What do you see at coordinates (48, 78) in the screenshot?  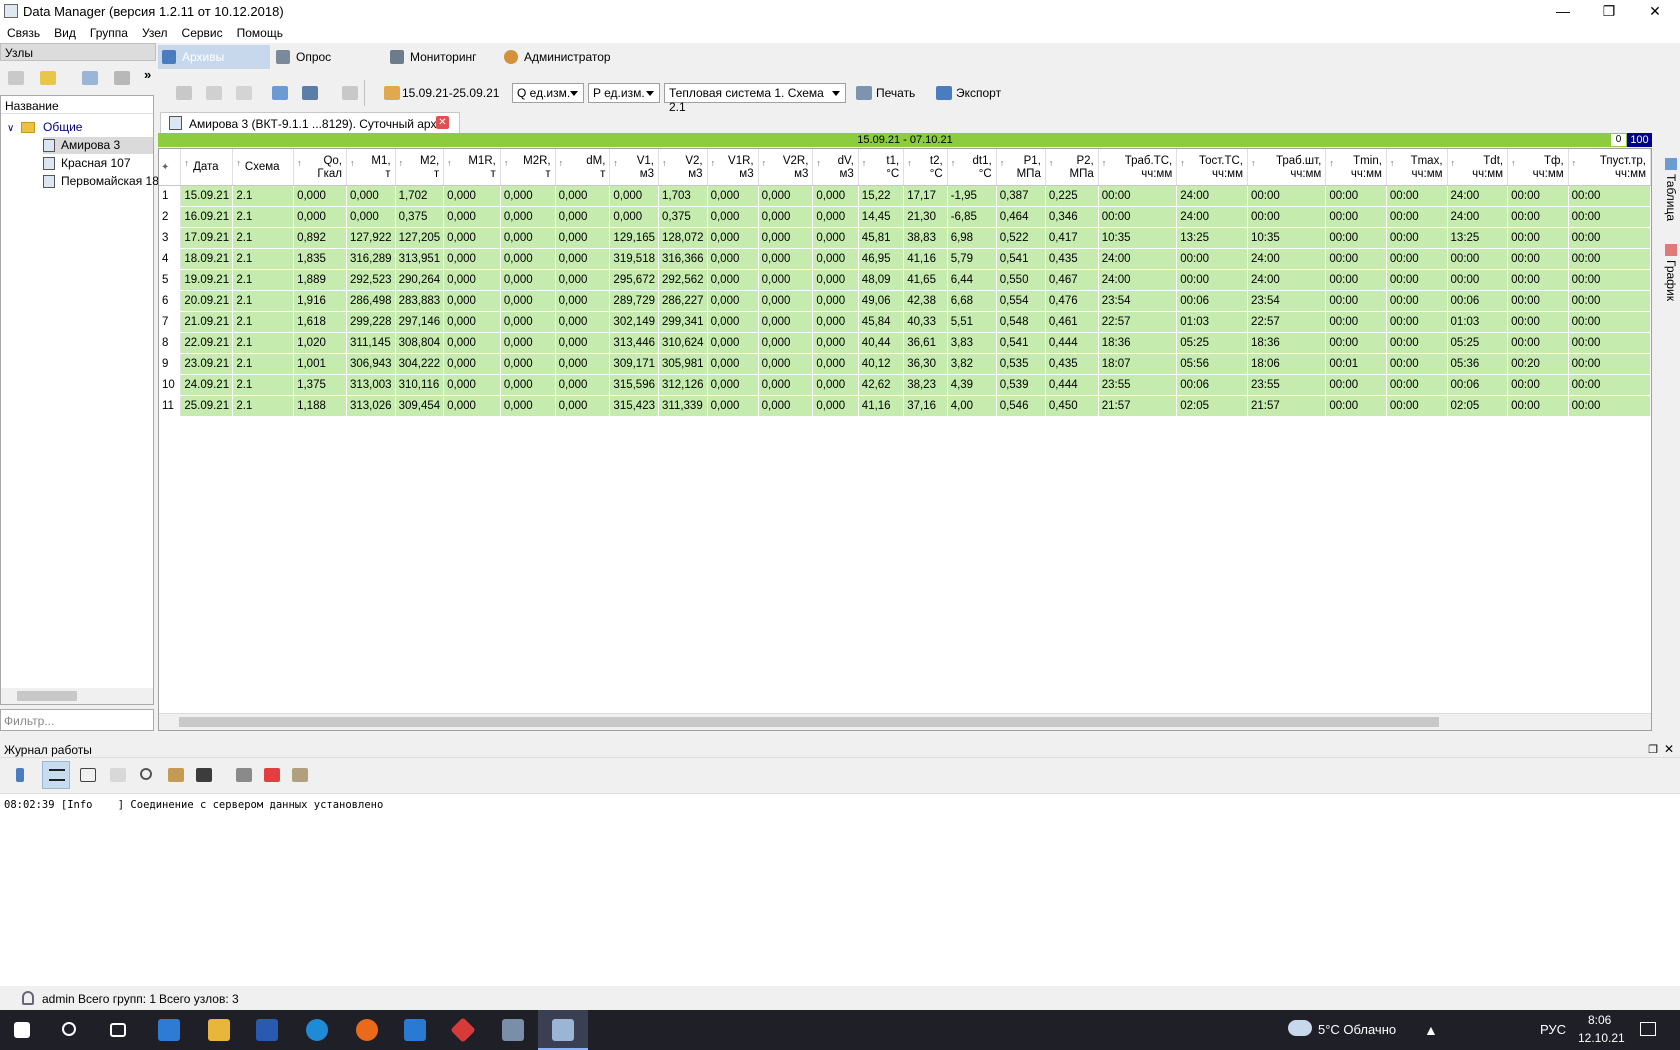 I see `add-folder-icon` at bounding box center [48, 78].